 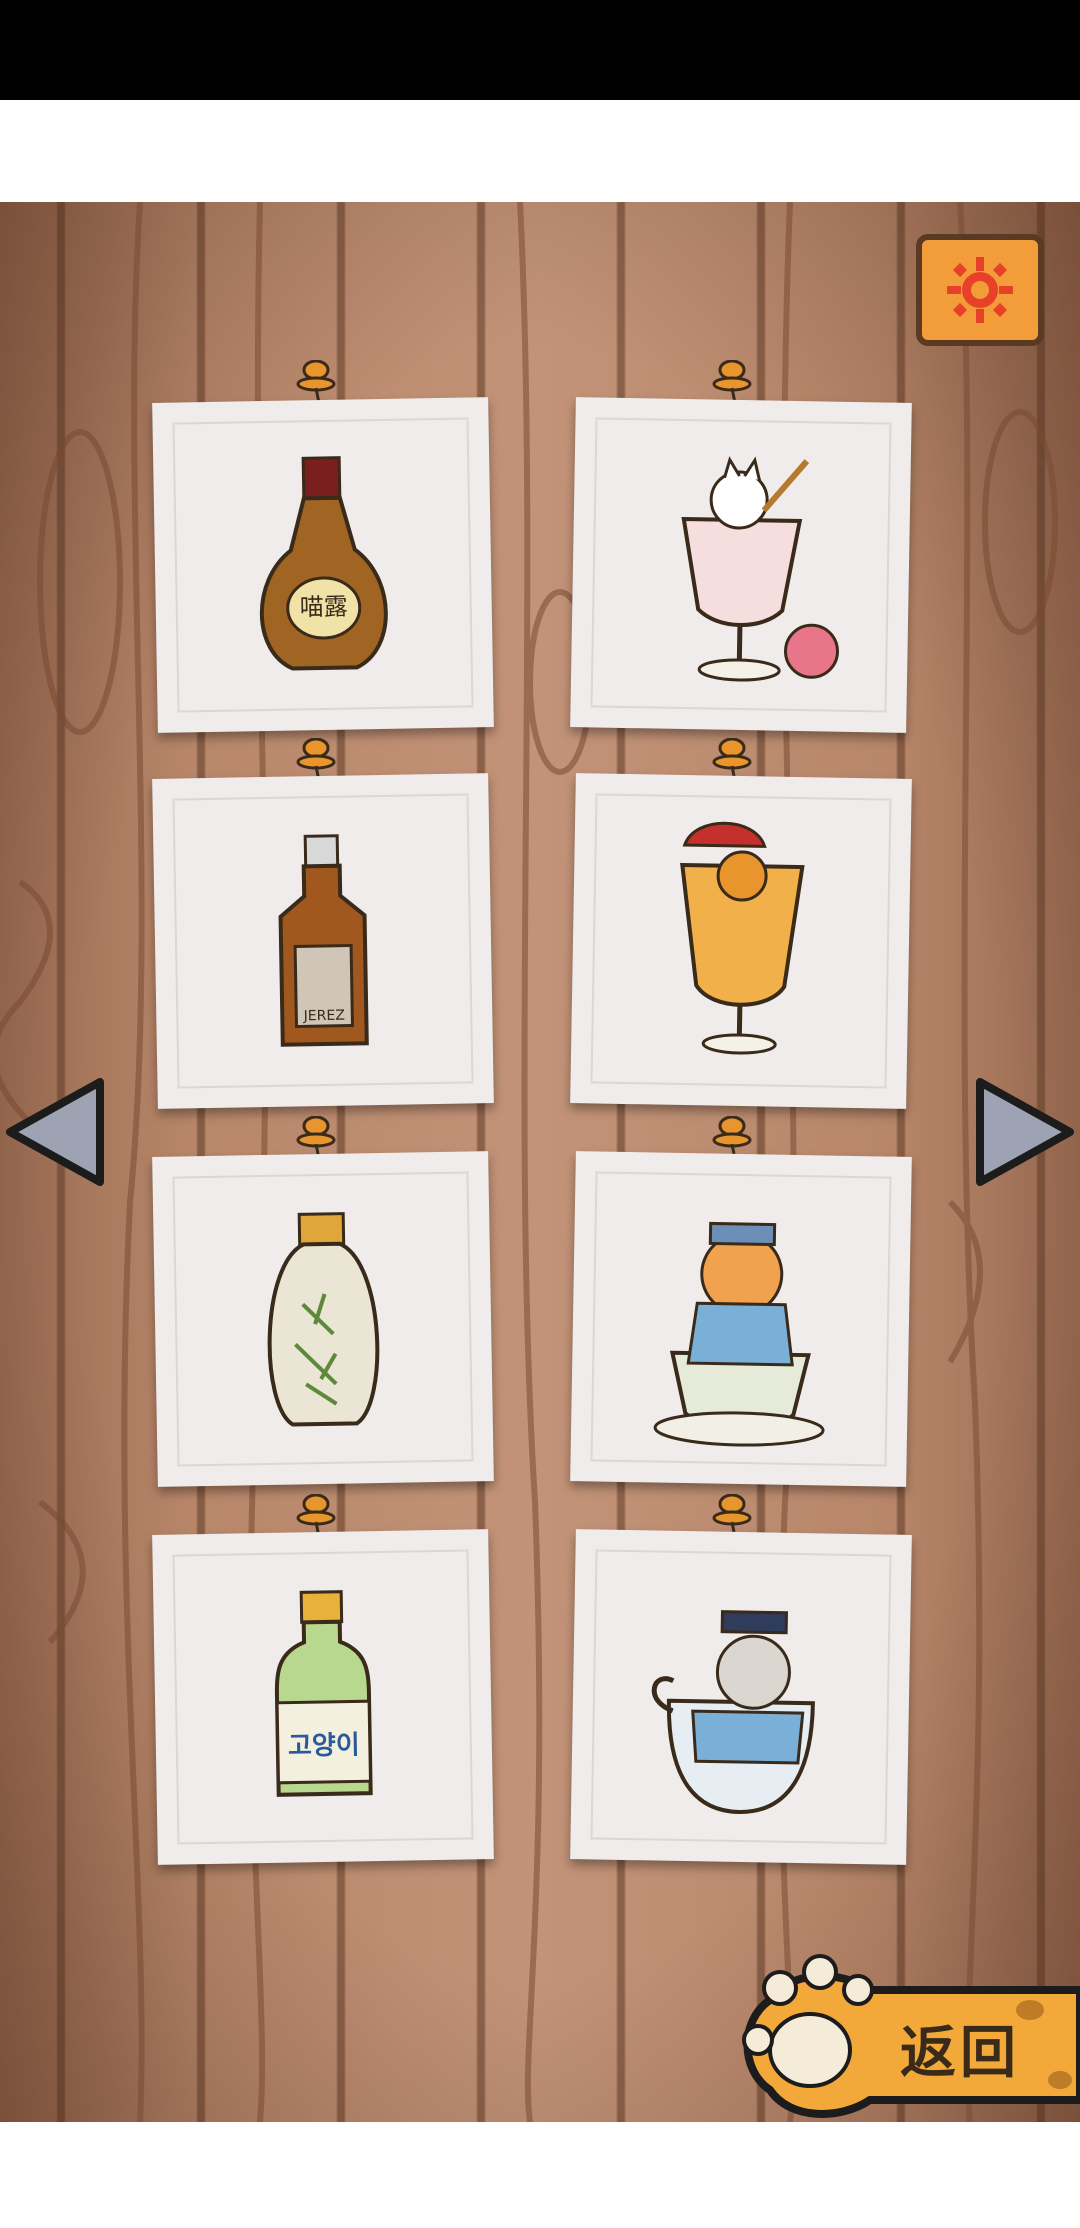 I want to click on whisky-bottle-icon: JEREZ, so click(x=323, y=940).